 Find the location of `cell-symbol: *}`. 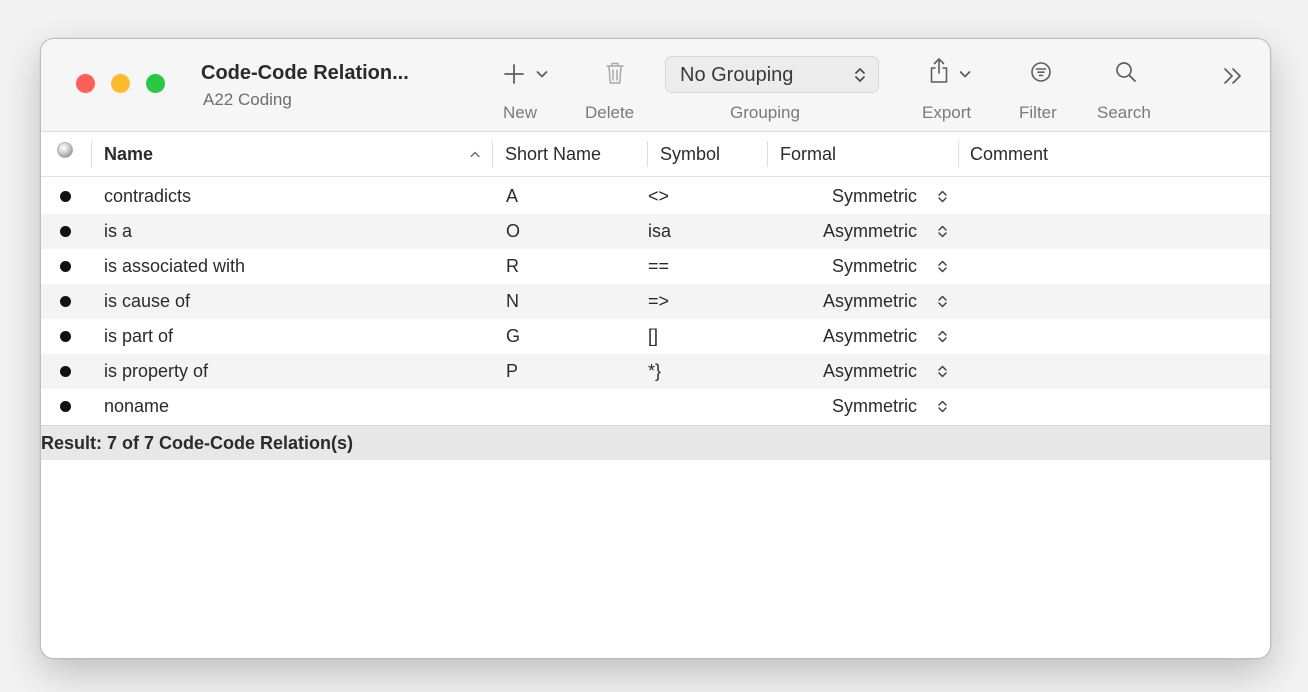

cell-symbol: *} is located at coordinates (655, 371).